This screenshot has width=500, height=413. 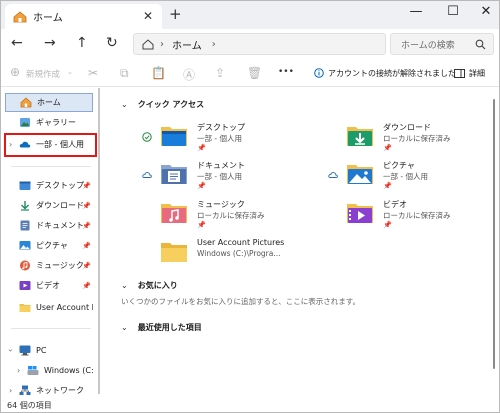 I want to click on sidebar-item-windows-drive: › Windows (C:), so click(x=53, y=370).